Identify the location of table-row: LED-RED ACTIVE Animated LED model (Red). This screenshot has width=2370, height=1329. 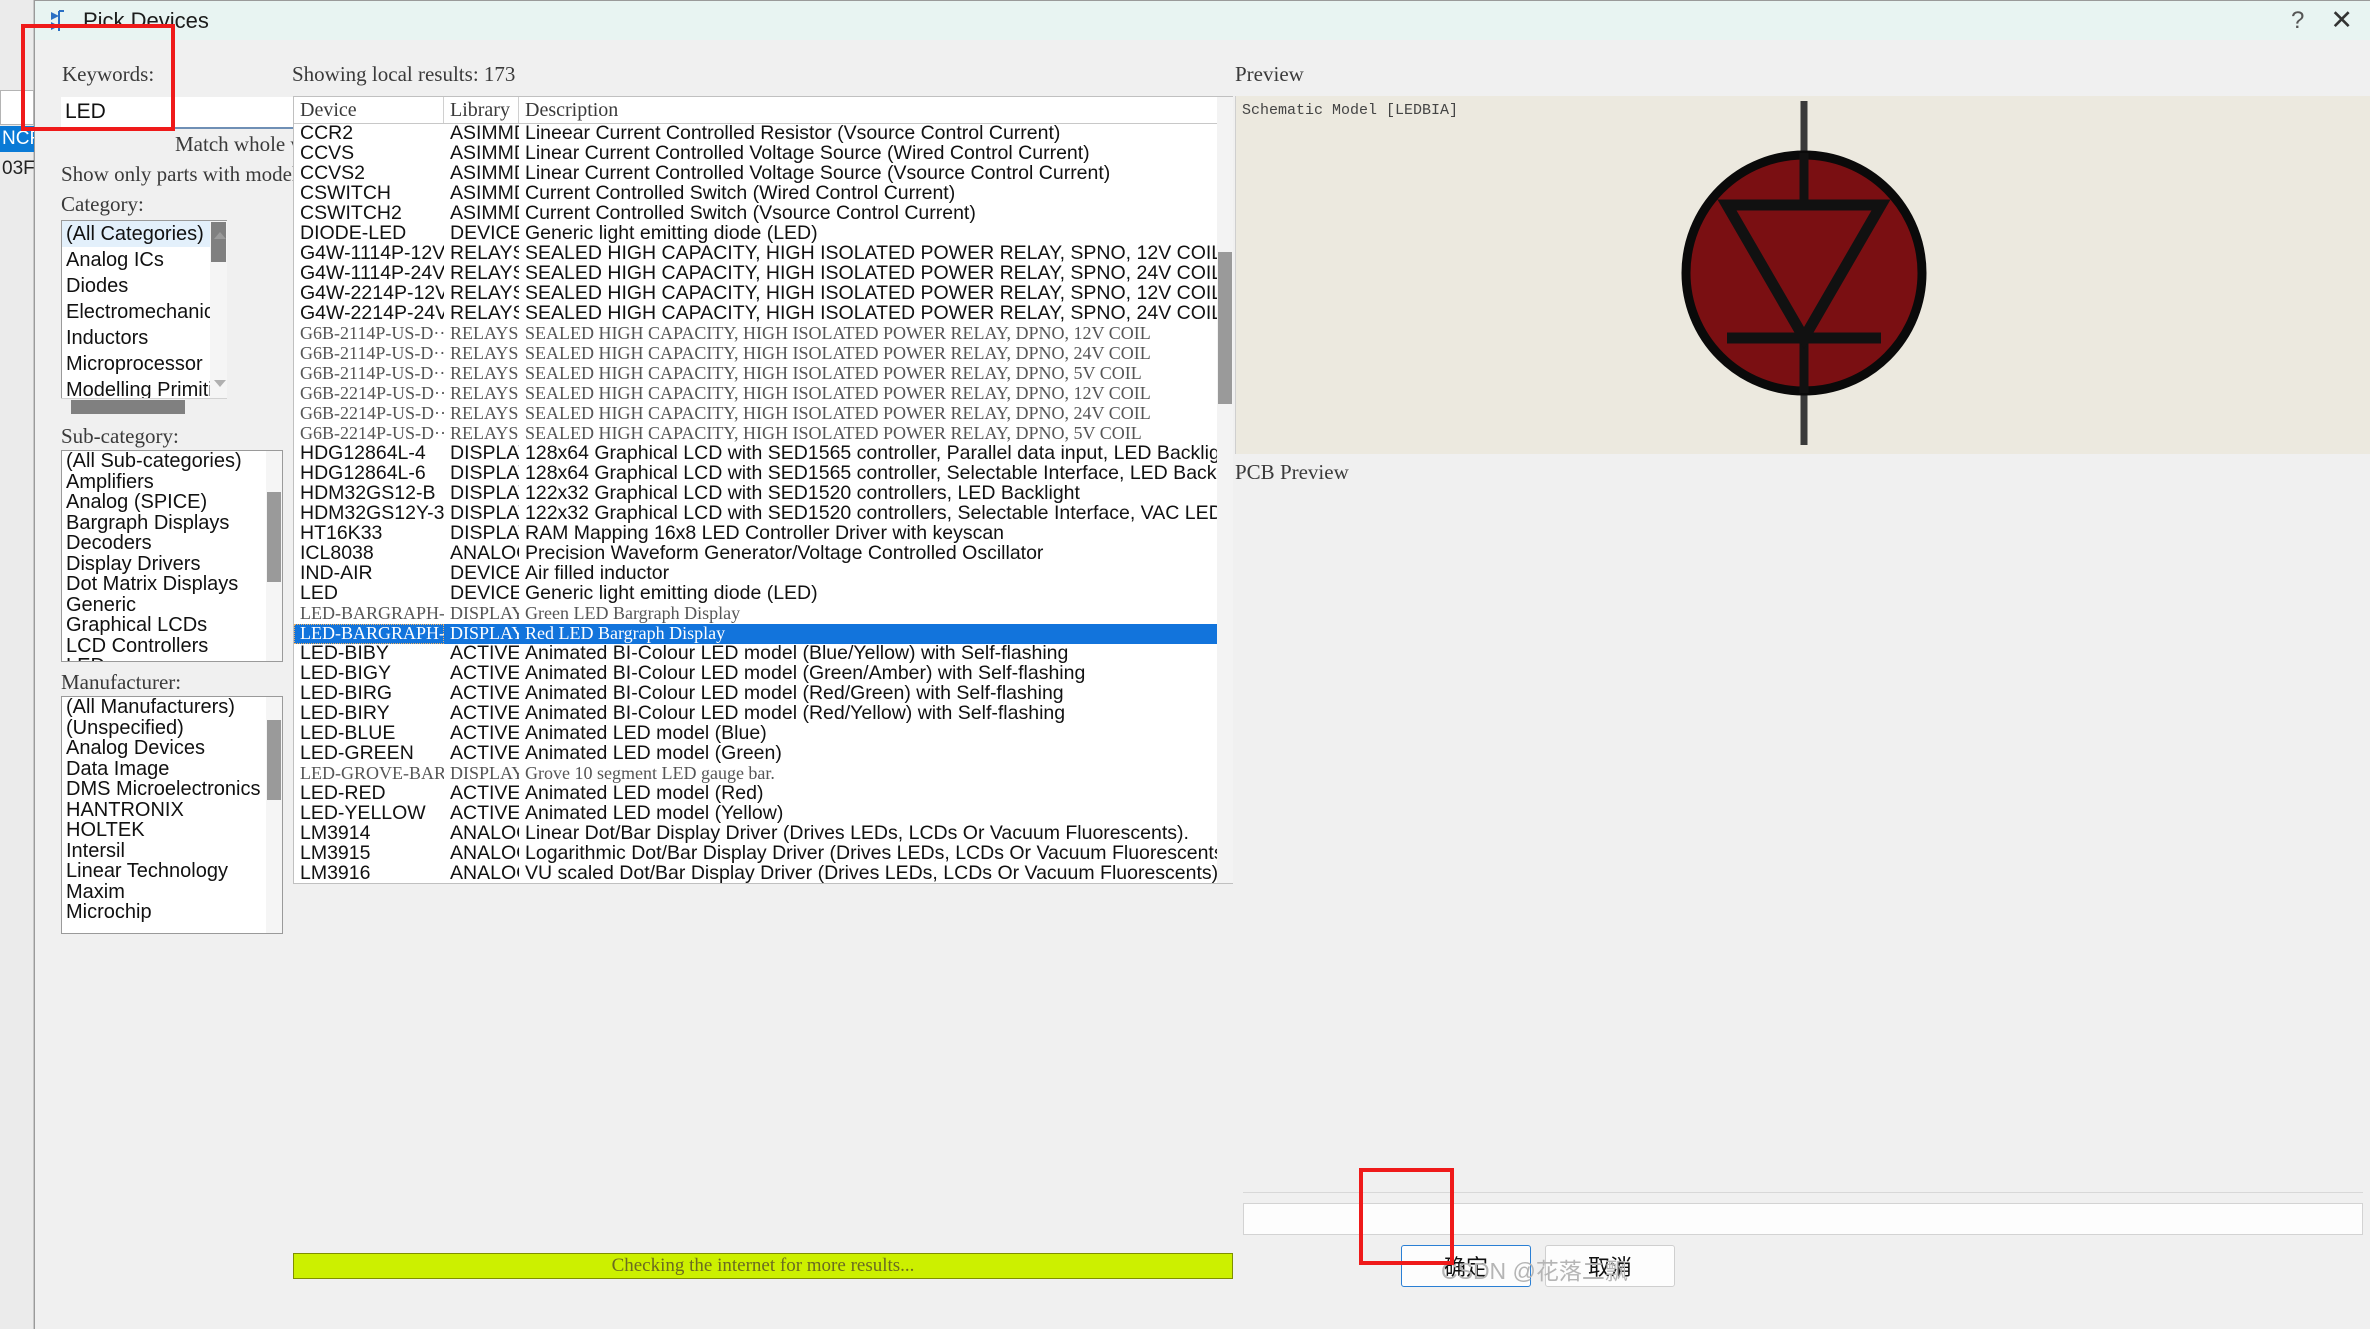
(763, 794).